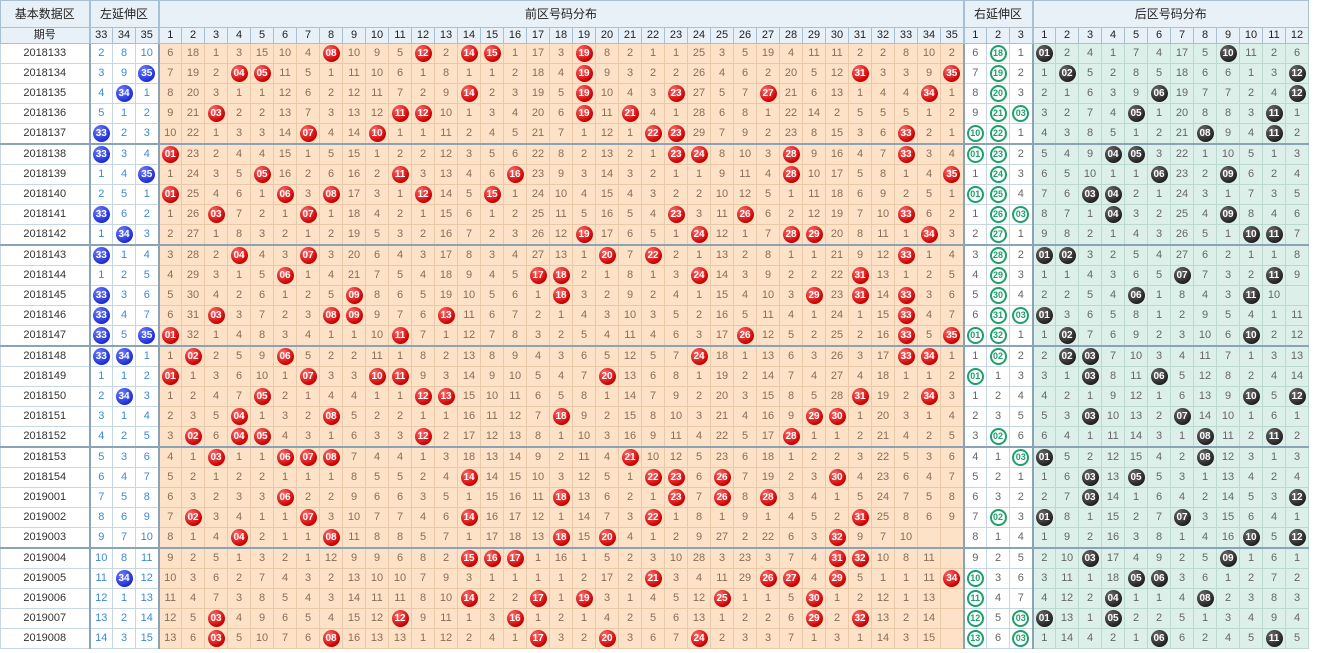  I want to click on front-ball: 29, so click(814, 618).